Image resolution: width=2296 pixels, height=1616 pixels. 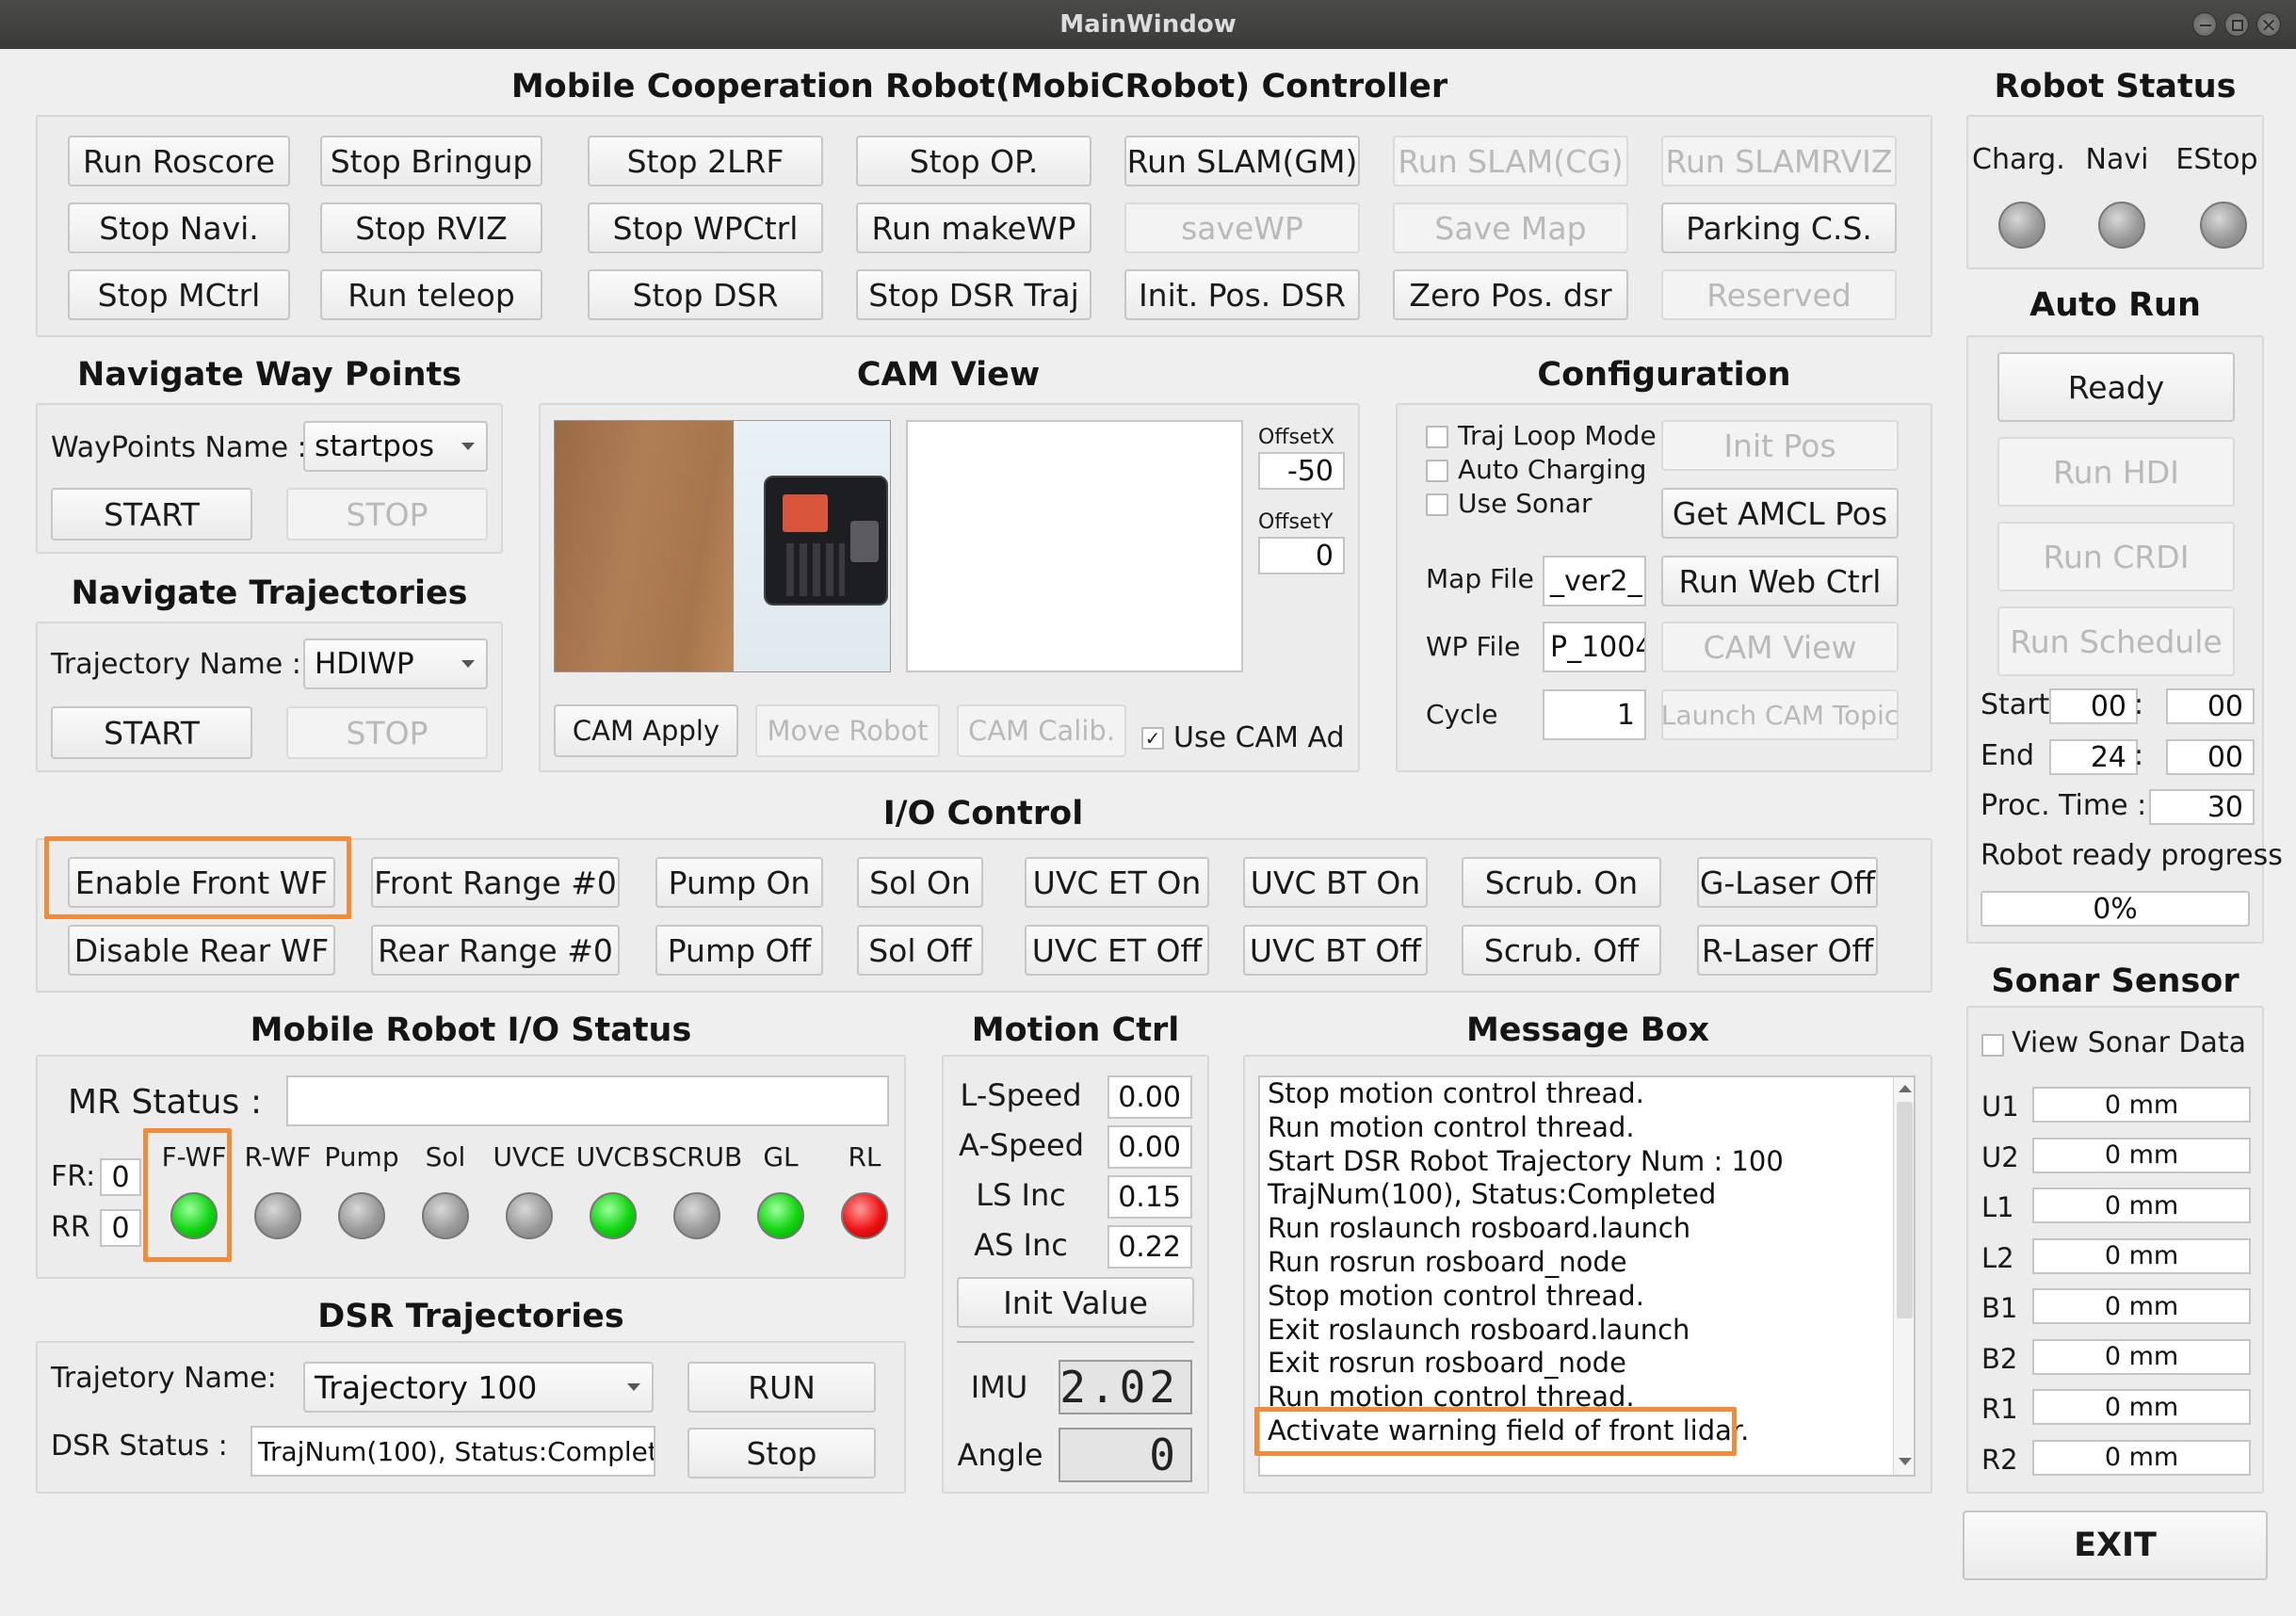 I want to click on stop-rviz-button: Stop RVIZ, so click(x=431, y=227).